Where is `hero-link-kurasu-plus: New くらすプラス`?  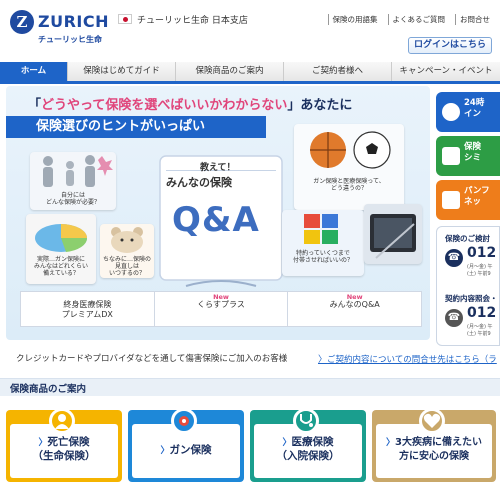
hero-link-kurasu-plus: New くらすプラス is located at coordinates (222, 309).